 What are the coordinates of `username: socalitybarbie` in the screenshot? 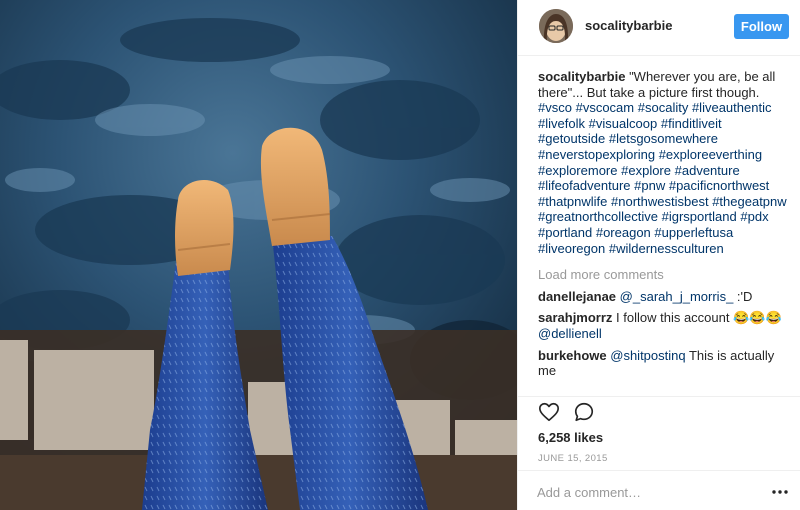 It's located at (628, 25).